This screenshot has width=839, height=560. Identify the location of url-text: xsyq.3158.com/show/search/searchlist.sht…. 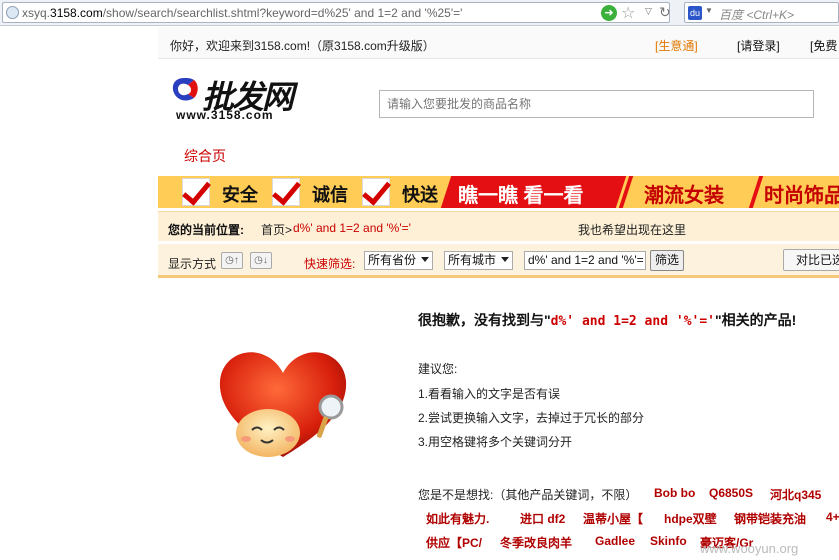
(242, 13).